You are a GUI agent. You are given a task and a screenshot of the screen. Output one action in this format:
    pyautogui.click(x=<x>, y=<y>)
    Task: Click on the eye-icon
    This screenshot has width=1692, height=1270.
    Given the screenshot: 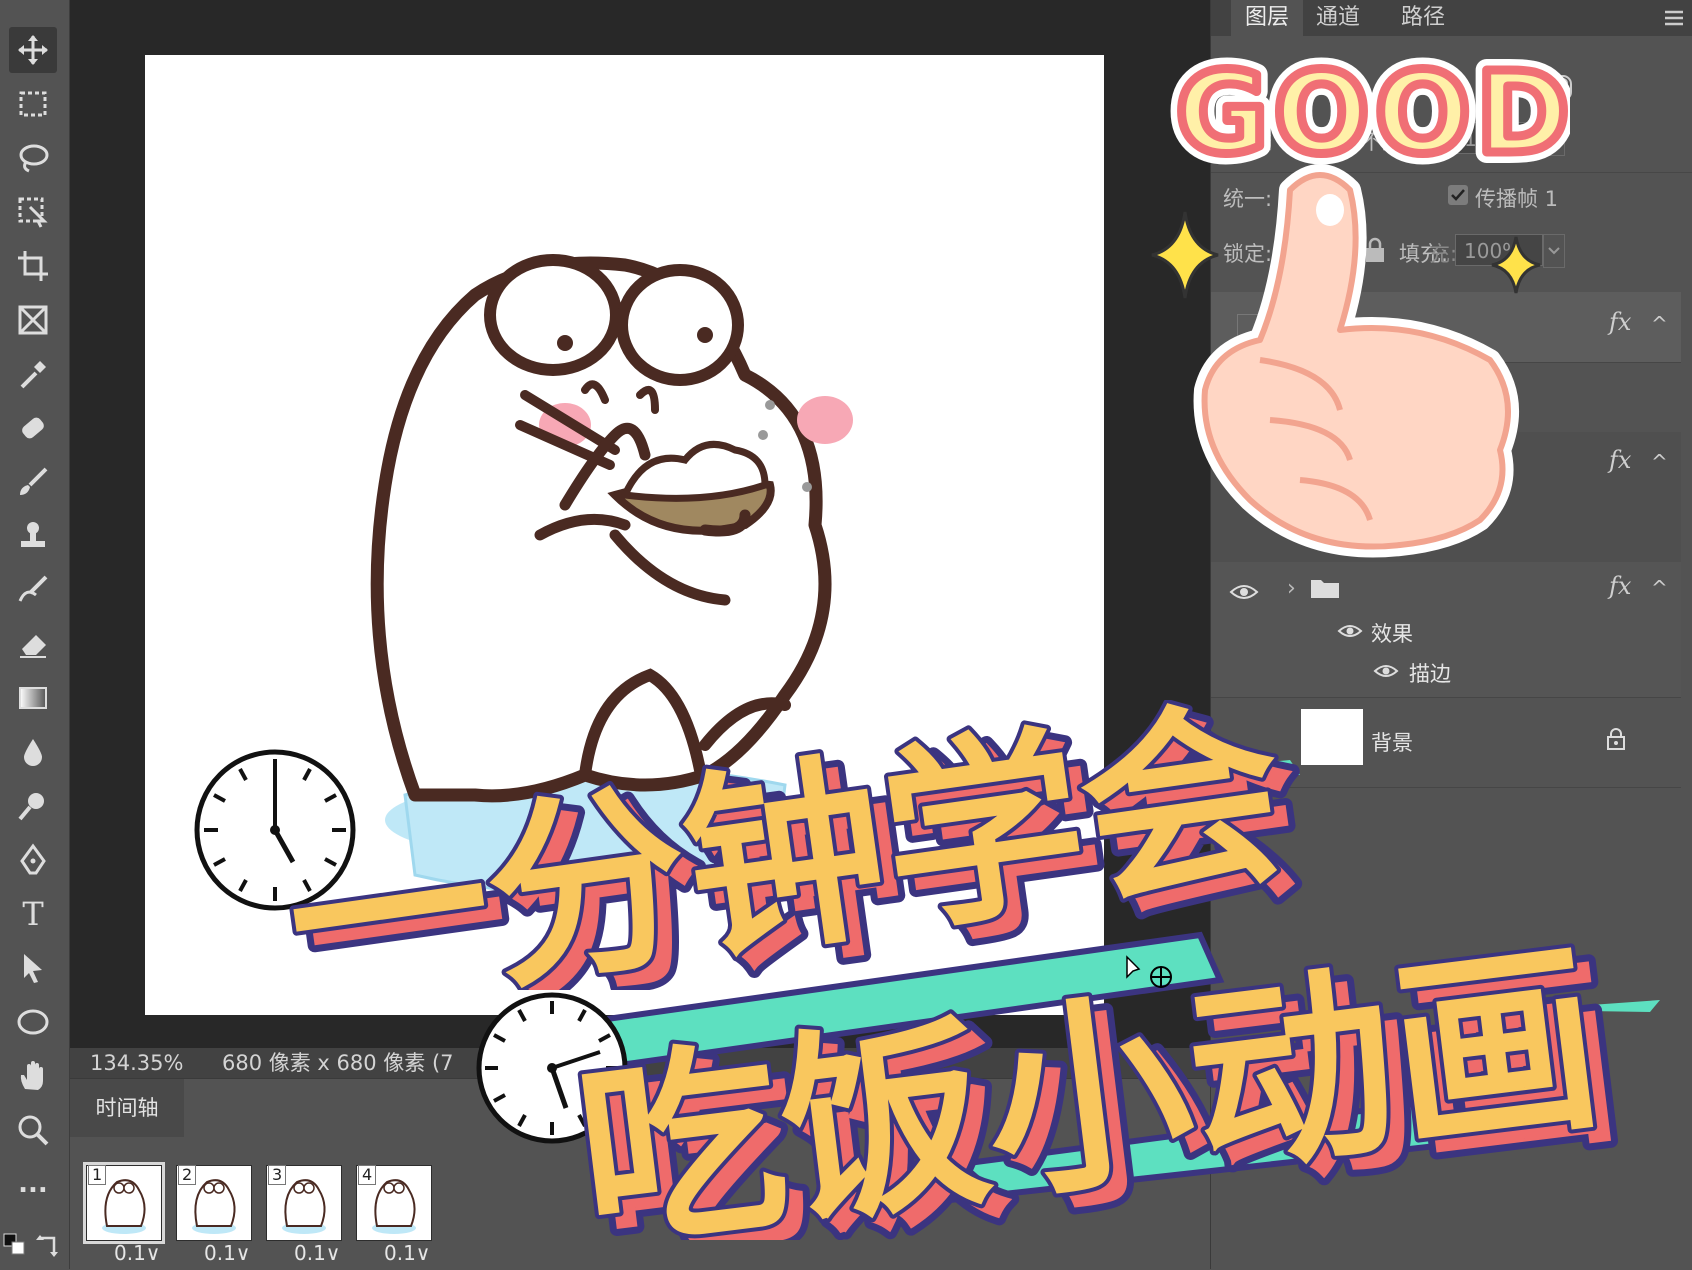 What is the action you would take?
    pyautogui.click(x=1244, y=592)
    